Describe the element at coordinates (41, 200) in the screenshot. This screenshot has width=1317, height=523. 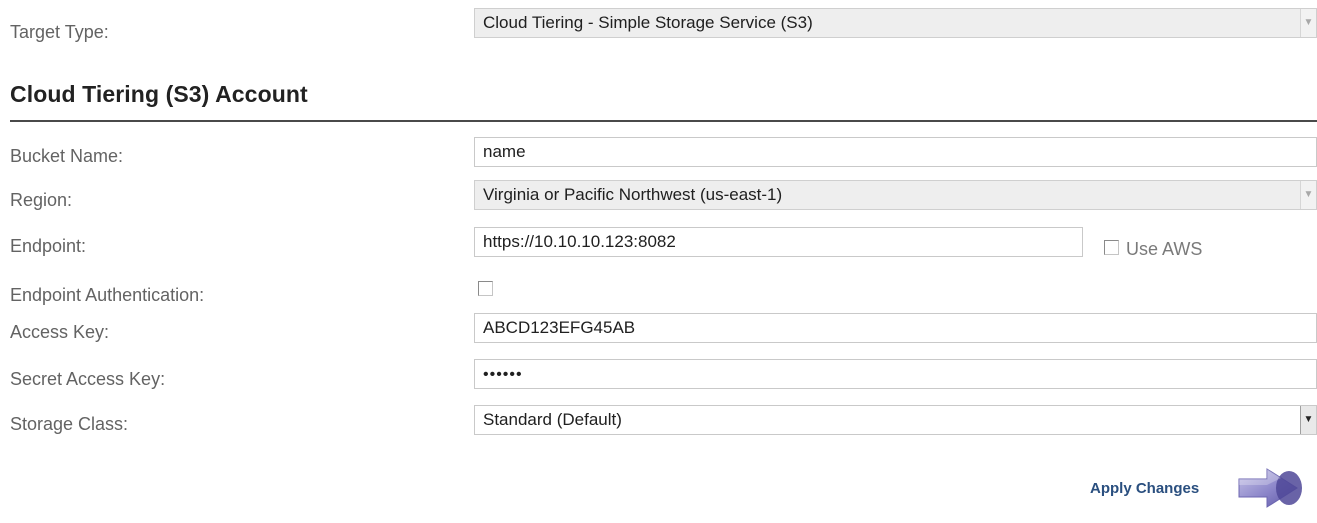
I see `region-label: Region:` at that location.